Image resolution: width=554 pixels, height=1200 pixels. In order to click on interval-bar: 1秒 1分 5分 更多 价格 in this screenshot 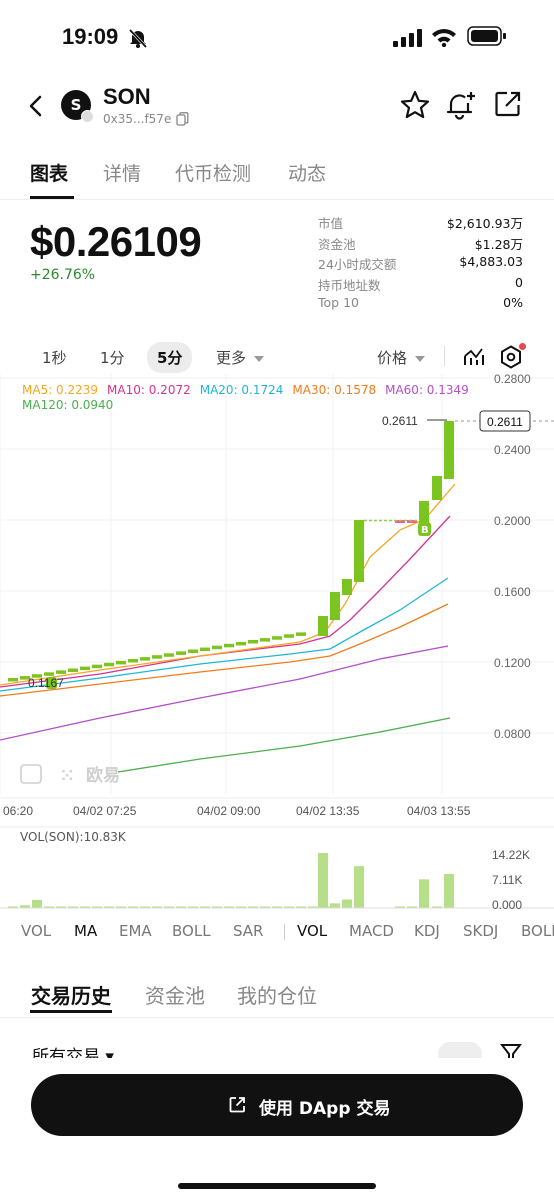, I will do `click(277, 357)`.